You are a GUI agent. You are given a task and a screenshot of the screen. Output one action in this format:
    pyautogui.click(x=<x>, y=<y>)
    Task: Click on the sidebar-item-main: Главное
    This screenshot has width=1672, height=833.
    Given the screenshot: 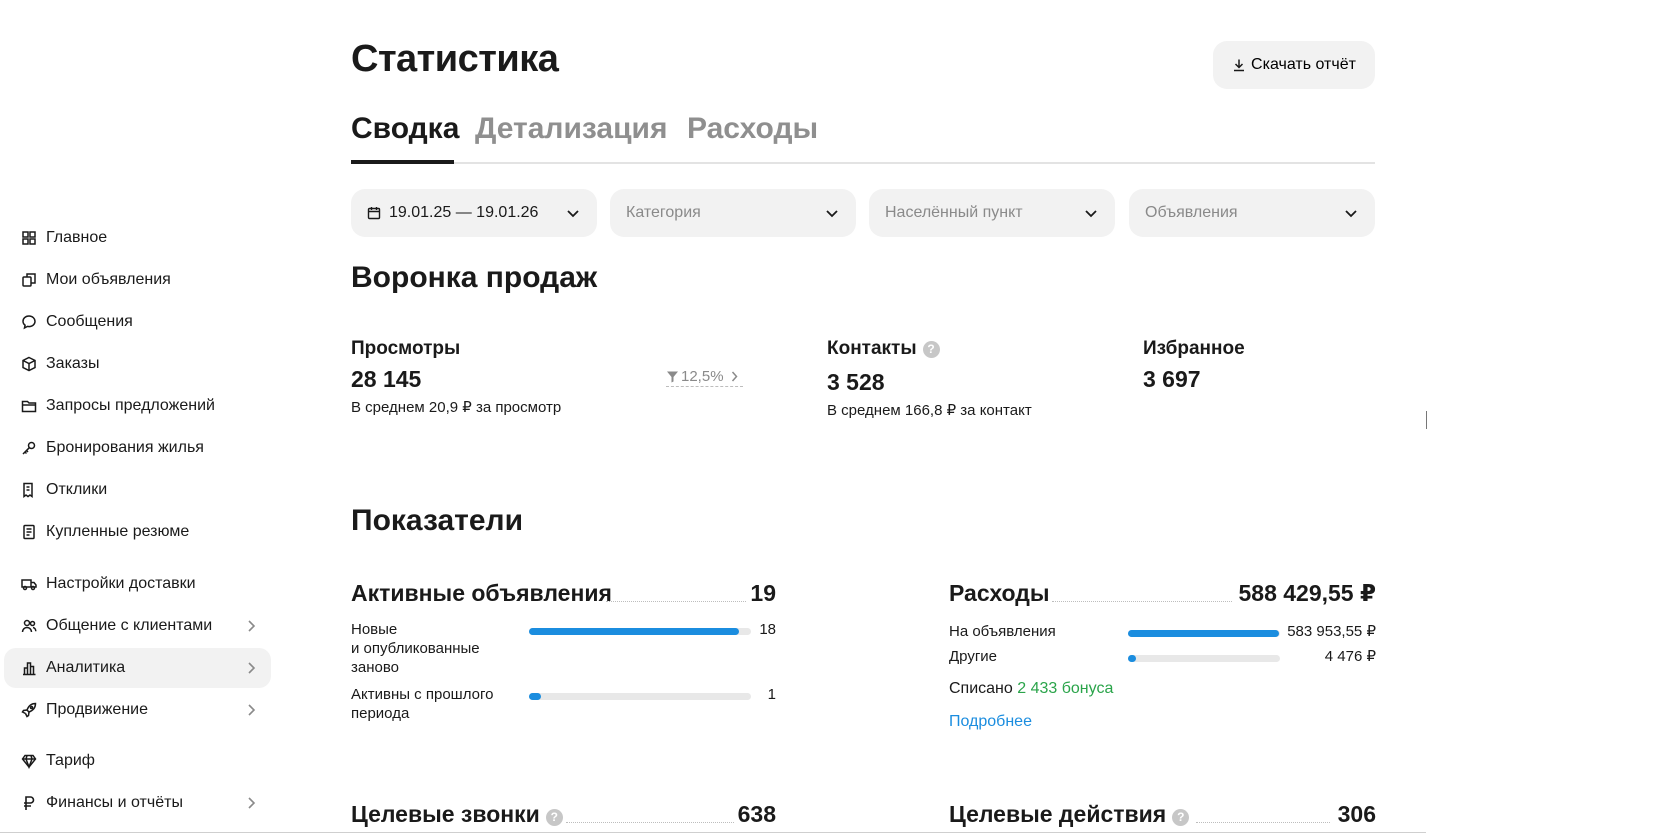 What is the action you would take?
    pyautogui.click(x=137, y=238)
    